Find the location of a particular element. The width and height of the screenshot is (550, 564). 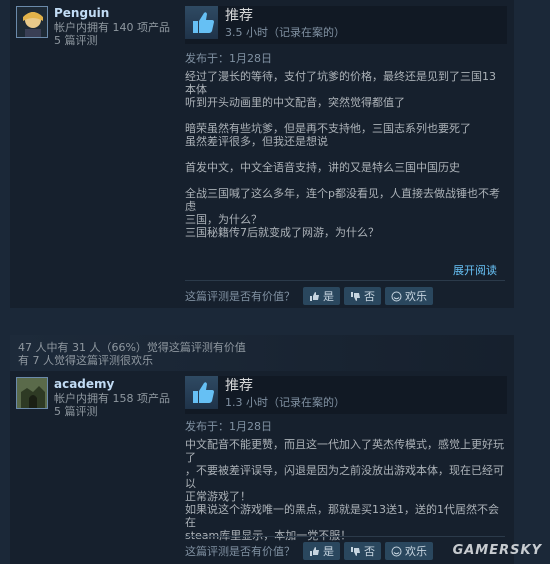

reviewer-name: Penguin is located at coordinates (81, 13).